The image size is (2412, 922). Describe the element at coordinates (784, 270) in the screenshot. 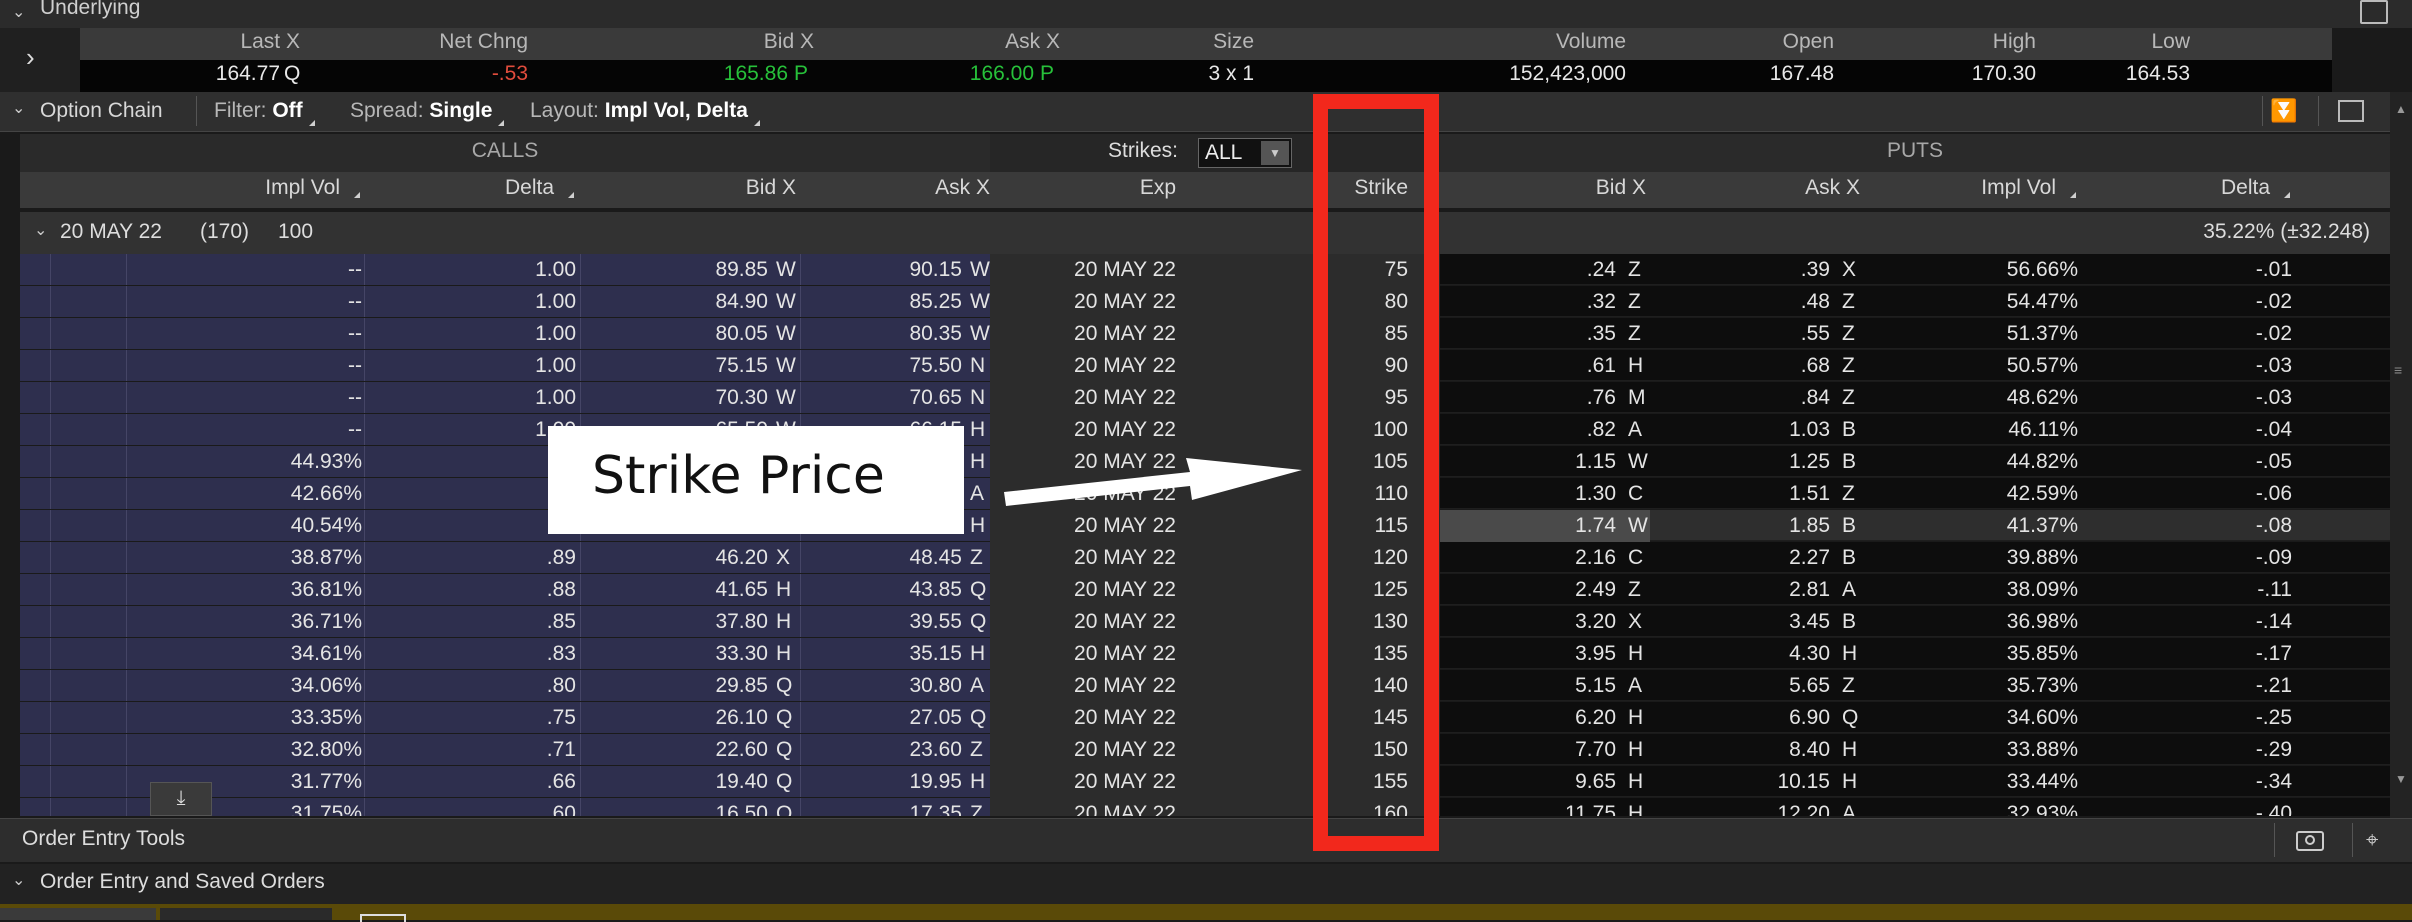

I see `cell-call-bid-exchange: W` at that location.